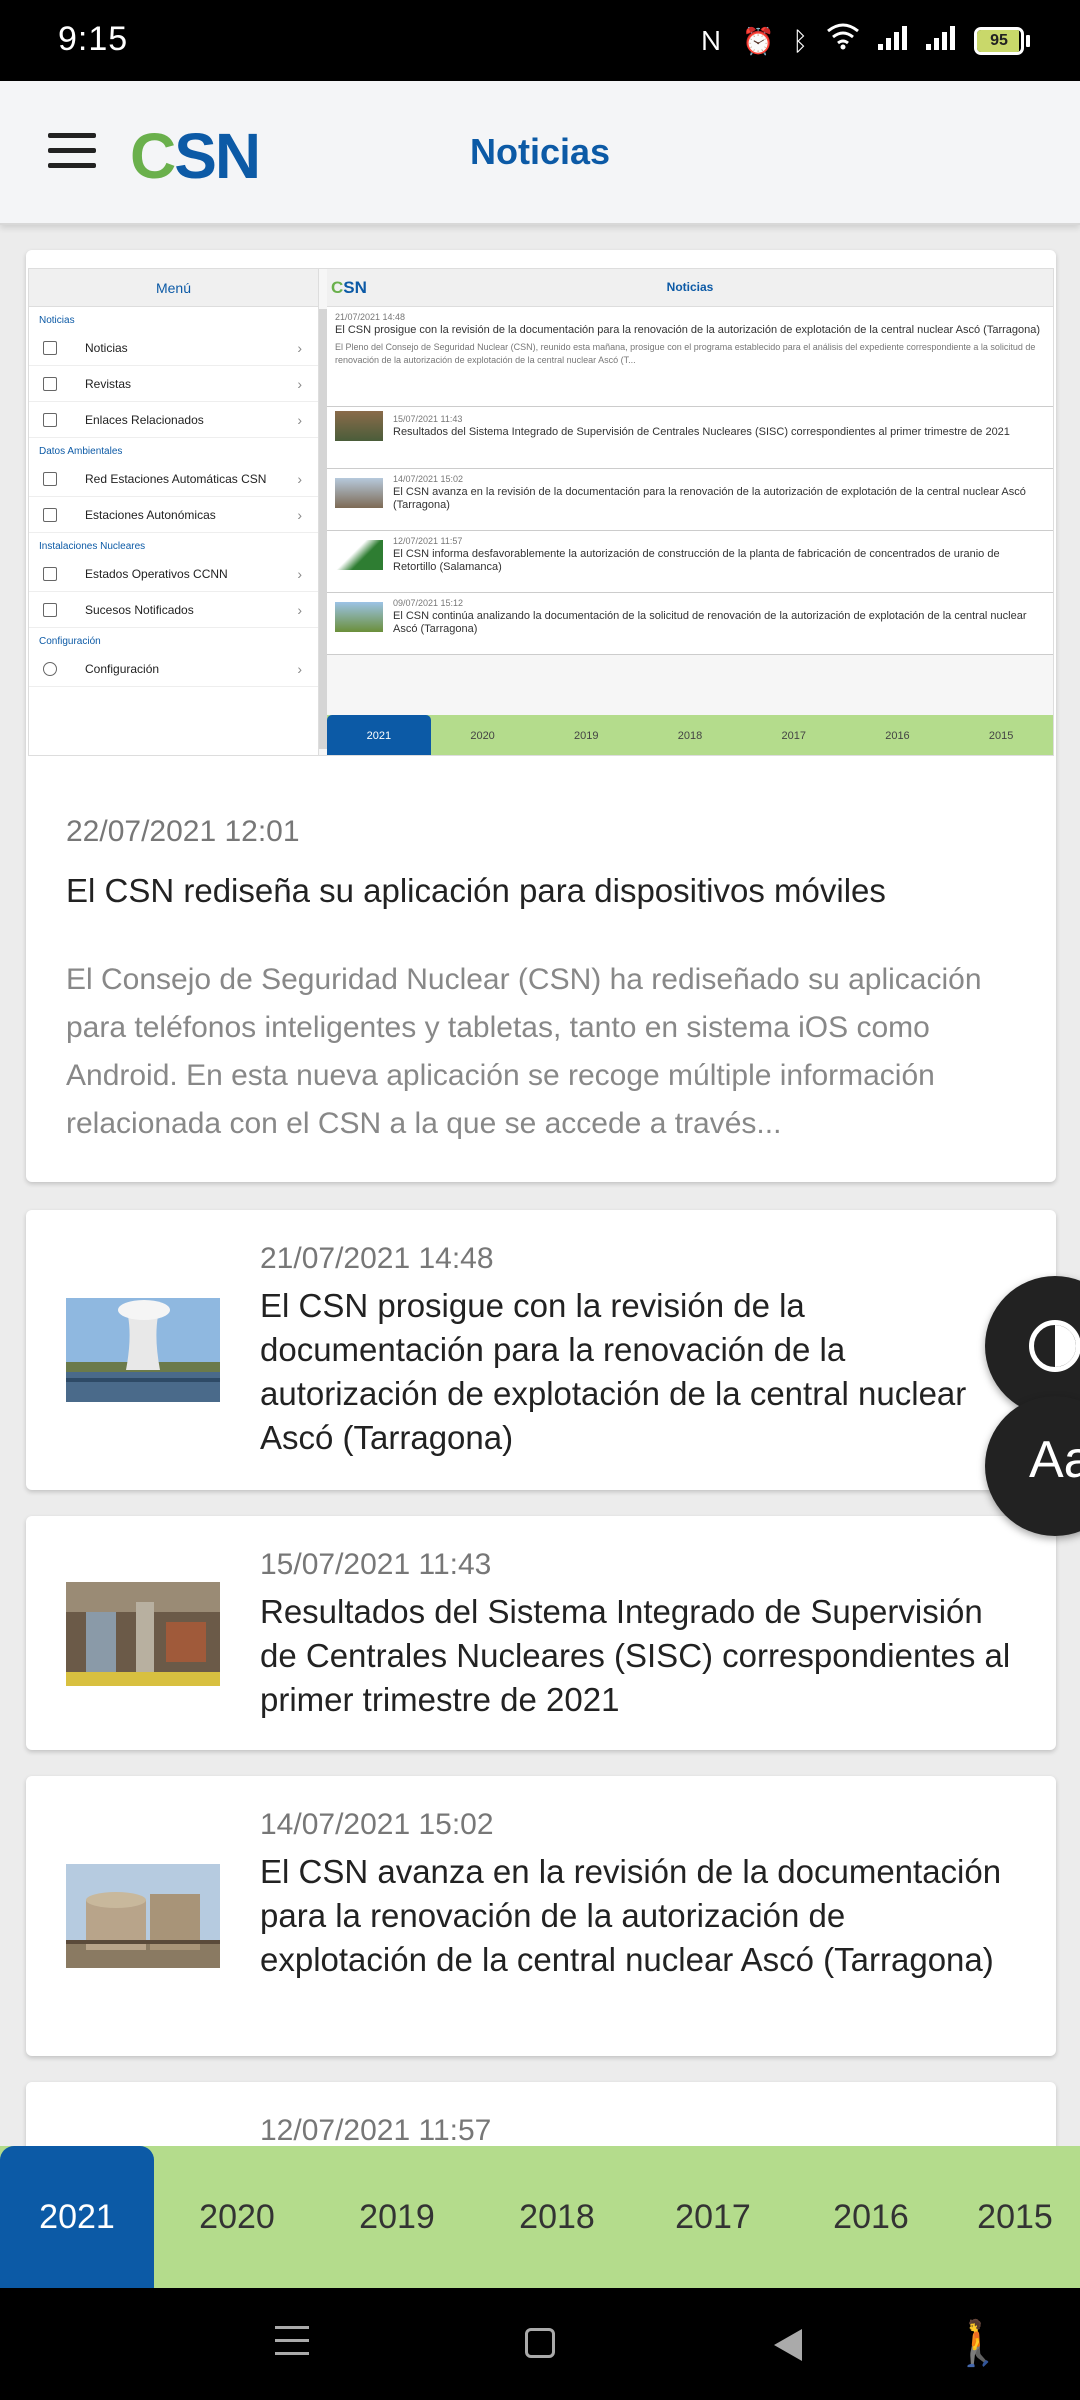 This screenshot has width=1080, height=2400. What do you see at coordinates (292, 2344) in the screenshot?
I see `recents-icon` at bounding box center [292, 2344].